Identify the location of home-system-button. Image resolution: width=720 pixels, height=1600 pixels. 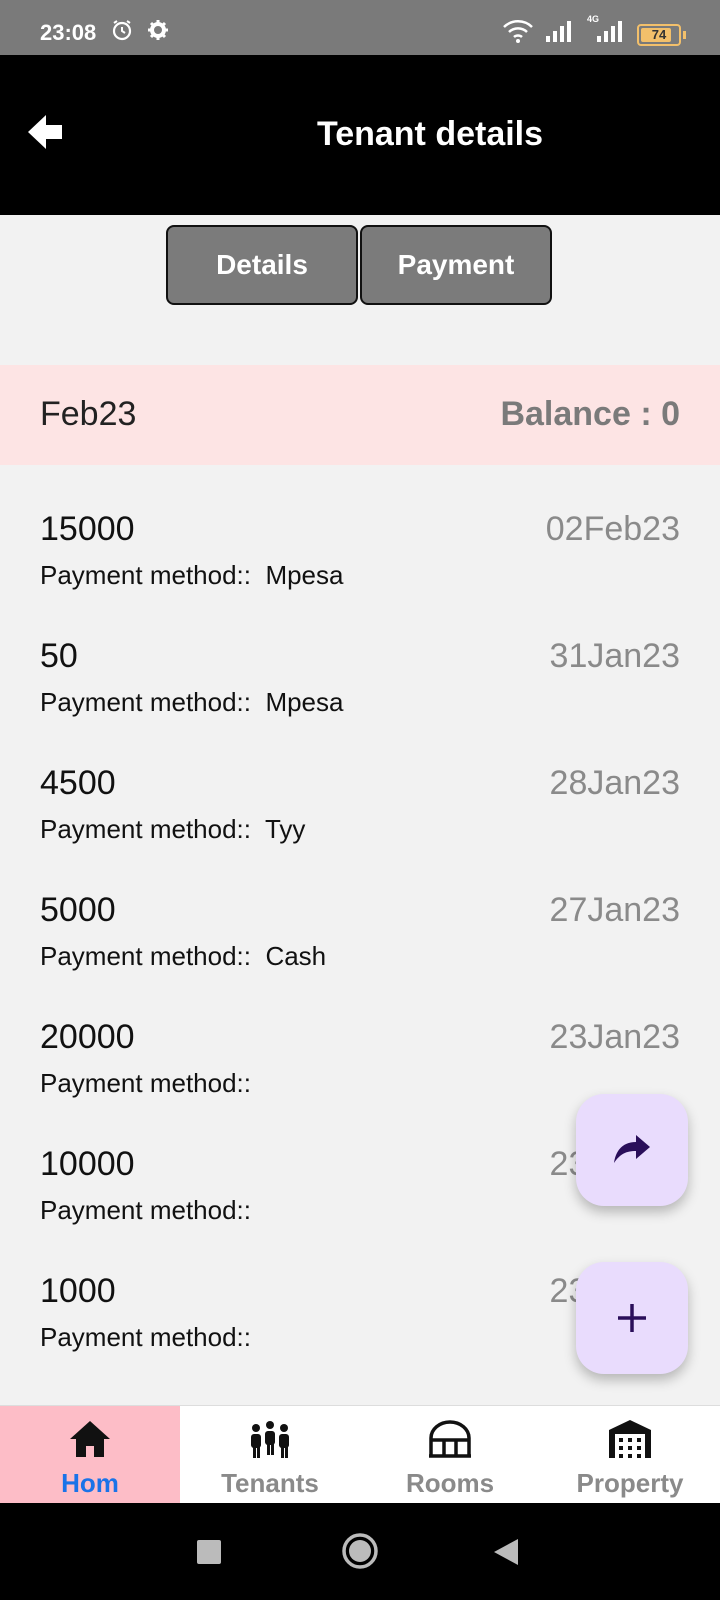
(360, 1553).